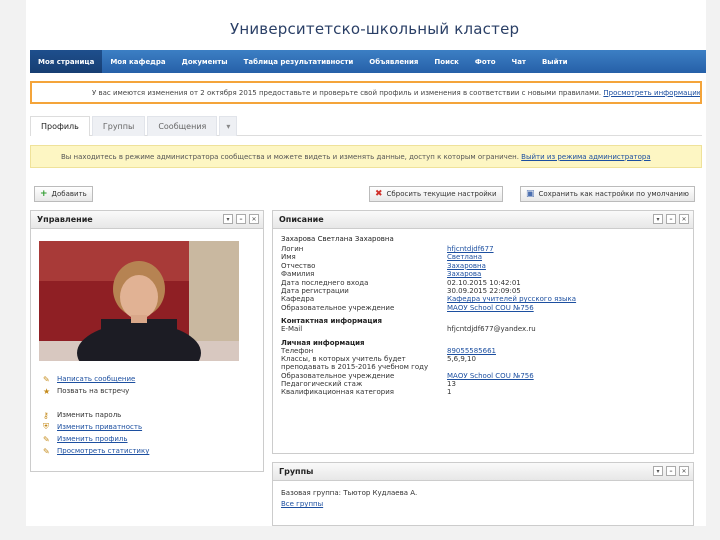 Image resolution: width=720 pixels, height=540 pixels. I want to click on groups-panel-header: Группы ▾ – ✕, so click(483, 472).